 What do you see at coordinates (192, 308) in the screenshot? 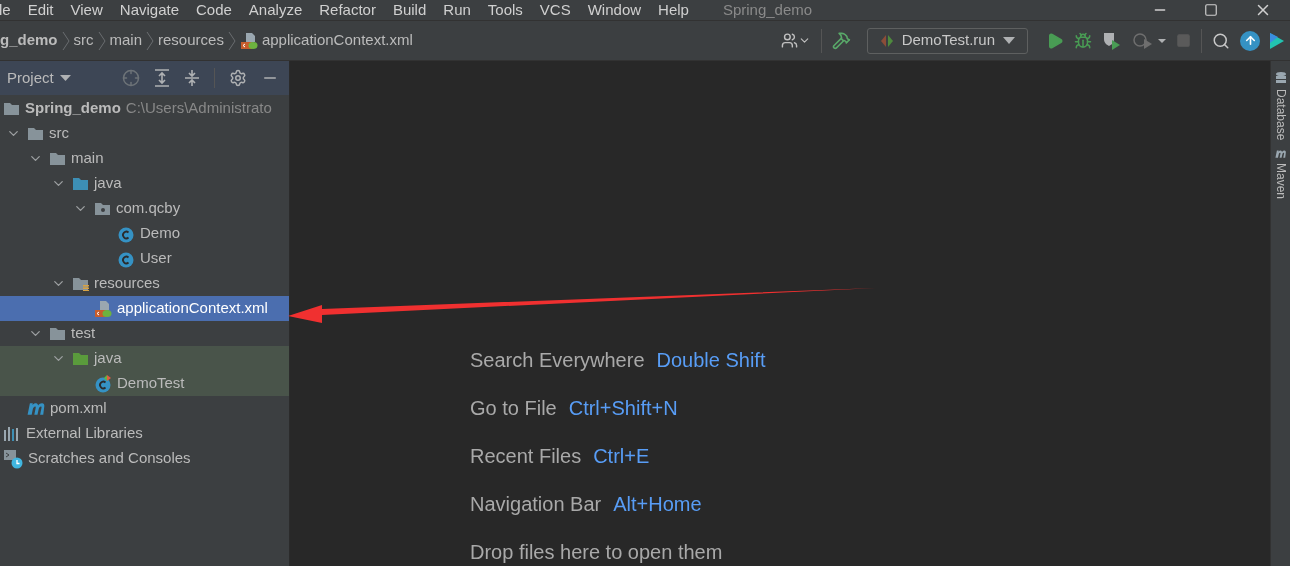
I see `tree-item-label: applicationContext.xml` at bounding box center [192, 308].